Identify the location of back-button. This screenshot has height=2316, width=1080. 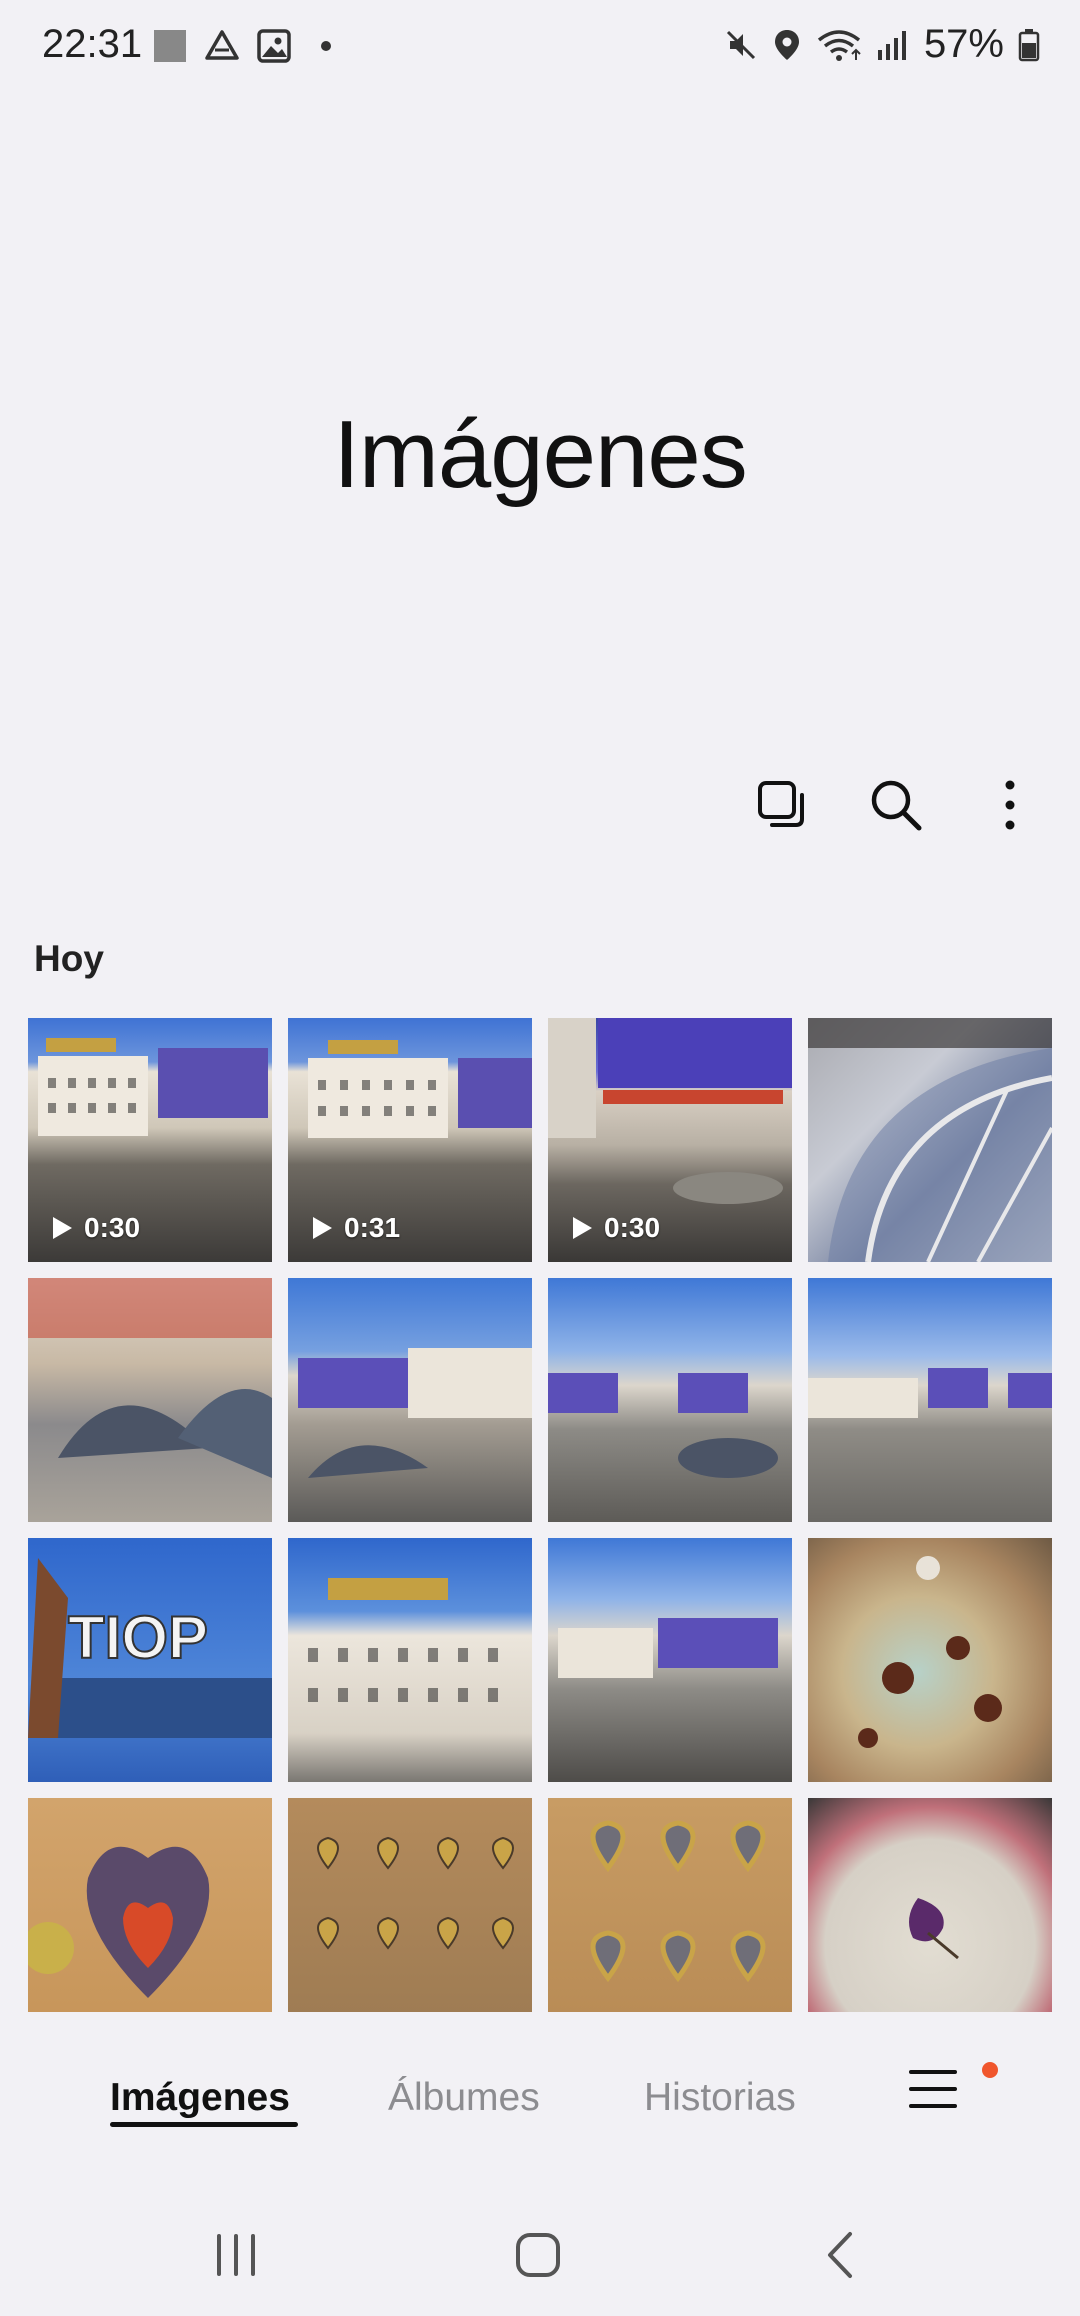
(840, 2255).